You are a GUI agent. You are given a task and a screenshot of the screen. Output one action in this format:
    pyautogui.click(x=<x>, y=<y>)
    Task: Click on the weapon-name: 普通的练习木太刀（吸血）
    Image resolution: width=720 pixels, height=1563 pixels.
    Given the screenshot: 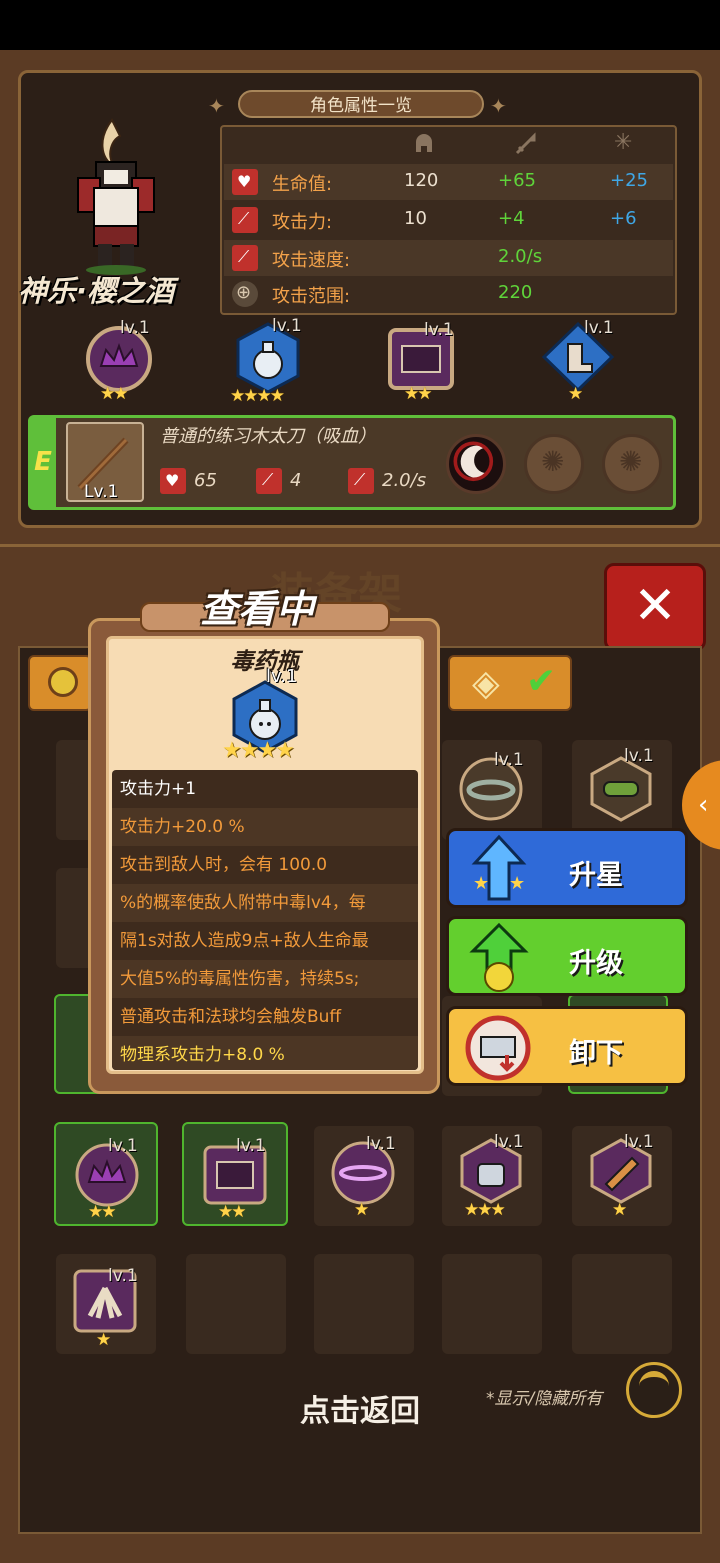 What is the action you would take?
    pyautogui.click(x=268, y=436)
    